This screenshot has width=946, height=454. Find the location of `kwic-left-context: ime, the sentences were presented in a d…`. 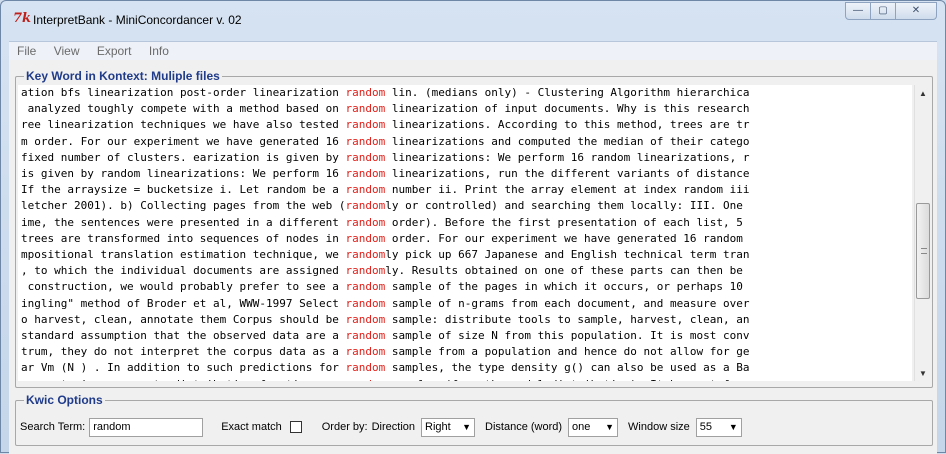

kwic-left-context: ime, the sentences were presented in a d… is located at coordinates (183, 222).